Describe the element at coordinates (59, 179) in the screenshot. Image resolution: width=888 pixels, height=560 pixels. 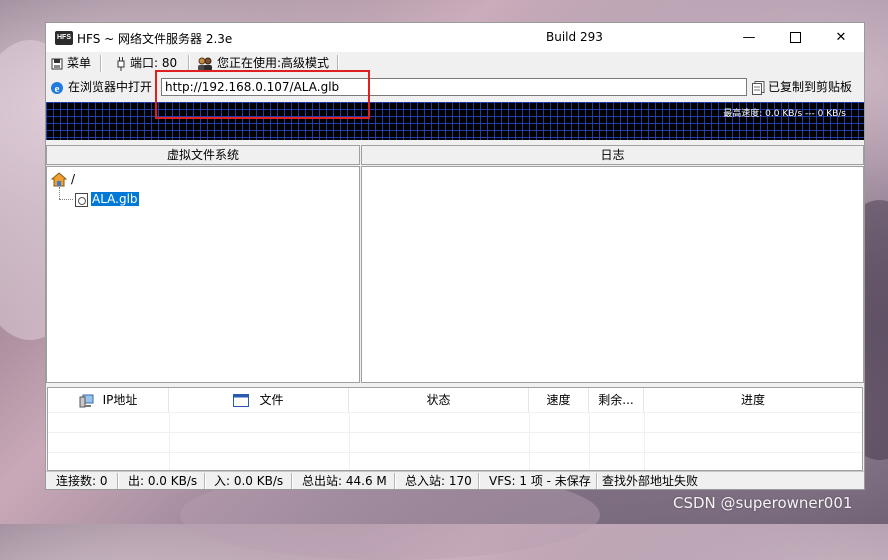
I see `home-icon` at that location.